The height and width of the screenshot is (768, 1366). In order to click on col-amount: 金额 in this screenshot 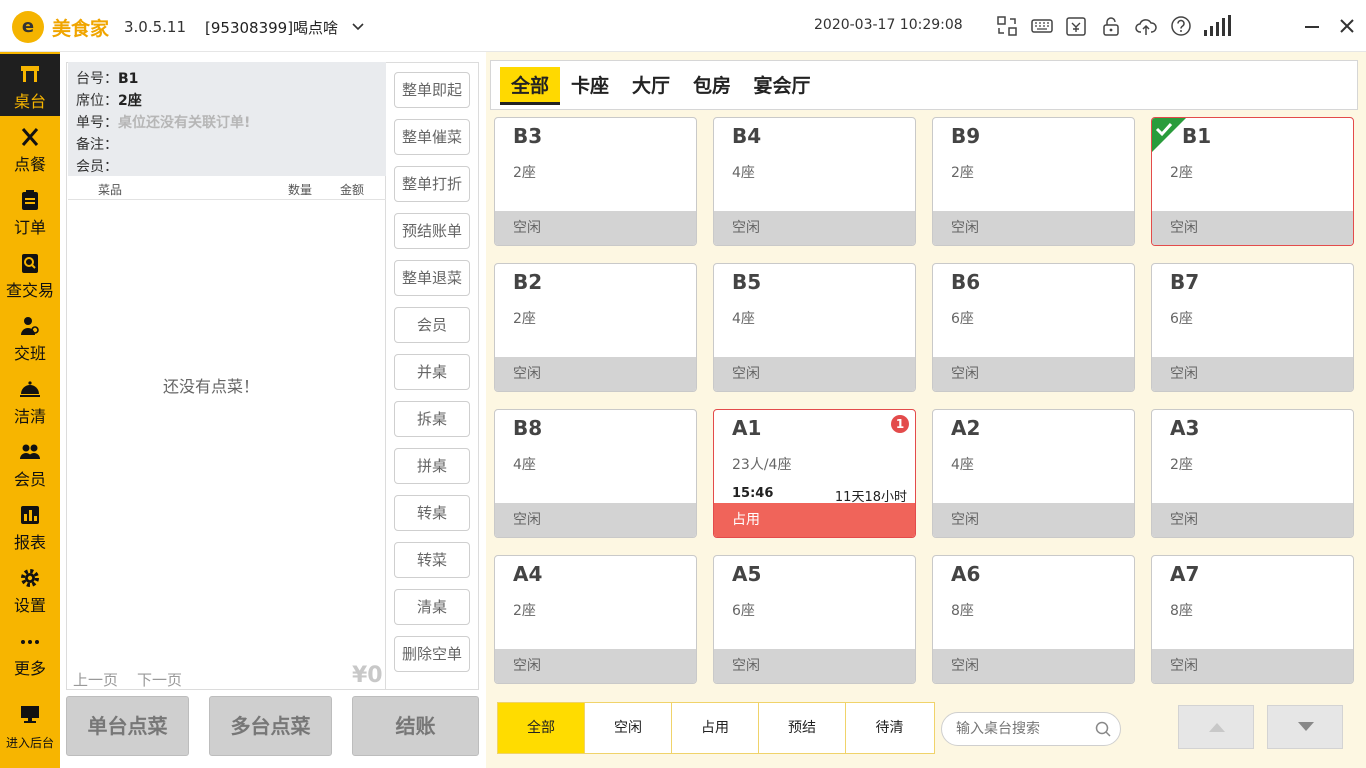, I will do `click(352, 190)`.